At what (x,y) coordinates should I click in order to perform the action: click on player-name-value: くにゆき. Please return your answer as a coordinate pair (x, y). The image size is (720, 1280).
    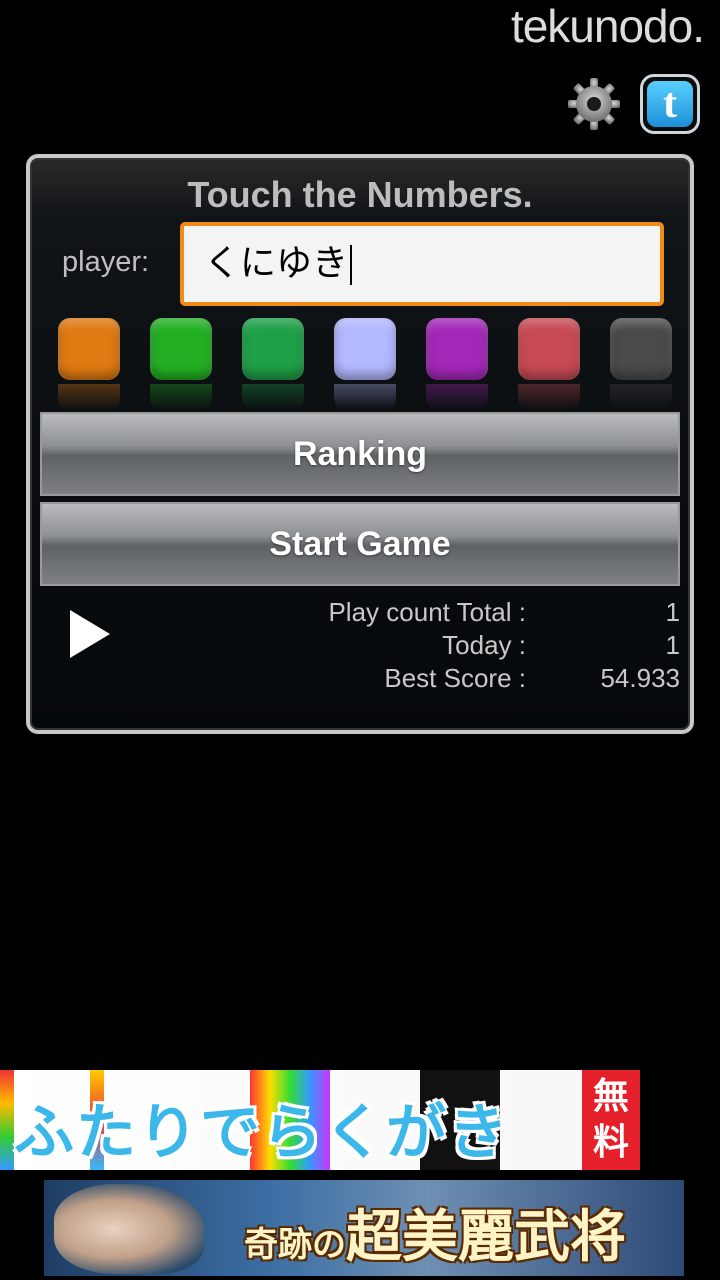
    Looking at the image, I should click on (276, 263).